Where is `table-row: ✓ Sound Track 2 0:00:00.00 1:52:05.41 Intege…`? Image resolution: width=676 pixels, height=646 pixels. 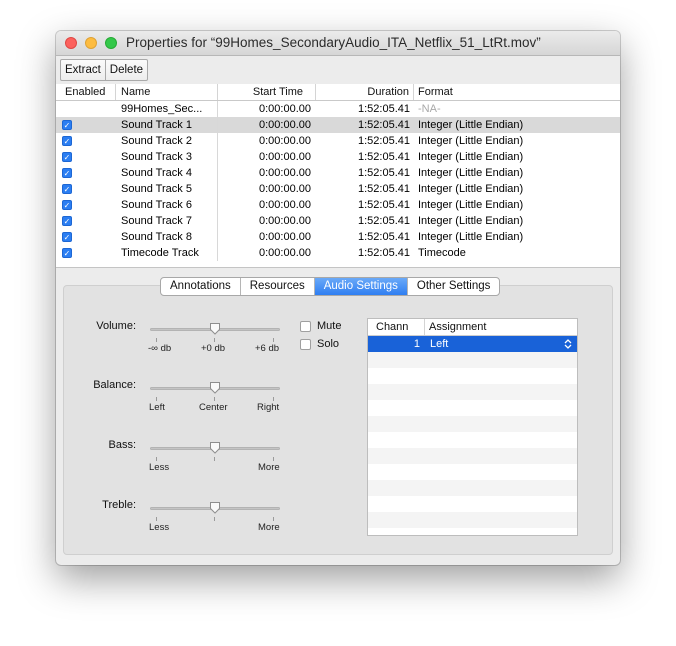
table-row: ✓ Sound Track 2 0:00:00.00 1:52:05.41 Intege… is located at coordinates (338, 141).